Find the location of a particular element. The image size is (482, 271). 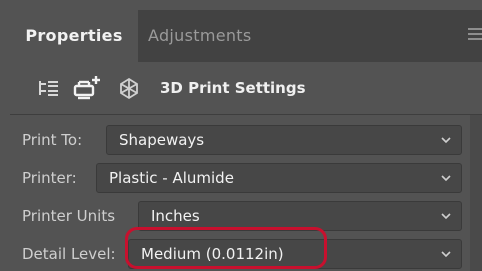

tab-adjustments: Adjustments is located at coordinates (200, 36).